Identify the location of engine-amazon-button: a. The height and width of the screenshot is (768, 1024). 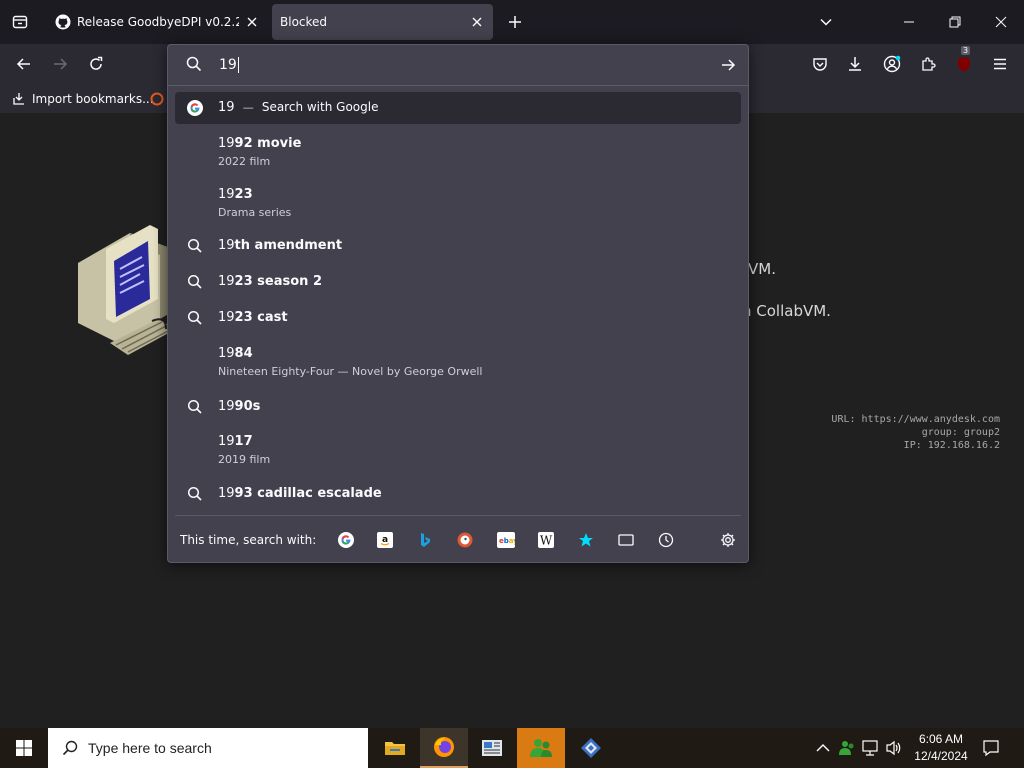
(385, 540).